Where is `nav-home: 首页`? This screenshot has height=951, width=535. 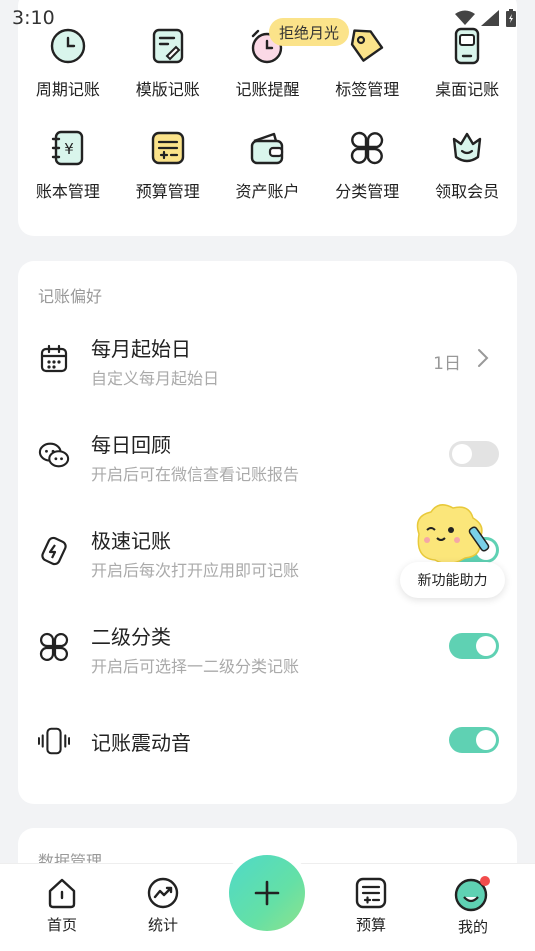
nav-home: 首页 is located at coordinates (62, 905).